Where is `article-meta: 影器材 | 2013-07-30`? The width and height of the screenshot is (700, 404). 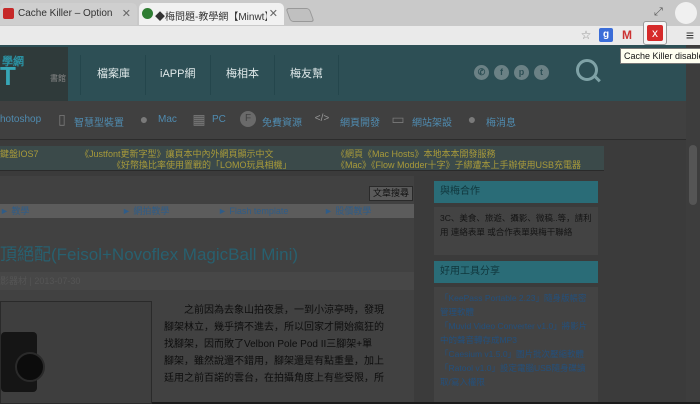 article-meta: 影器材 | 2013-07-30 is located at coordinates (207, 281).